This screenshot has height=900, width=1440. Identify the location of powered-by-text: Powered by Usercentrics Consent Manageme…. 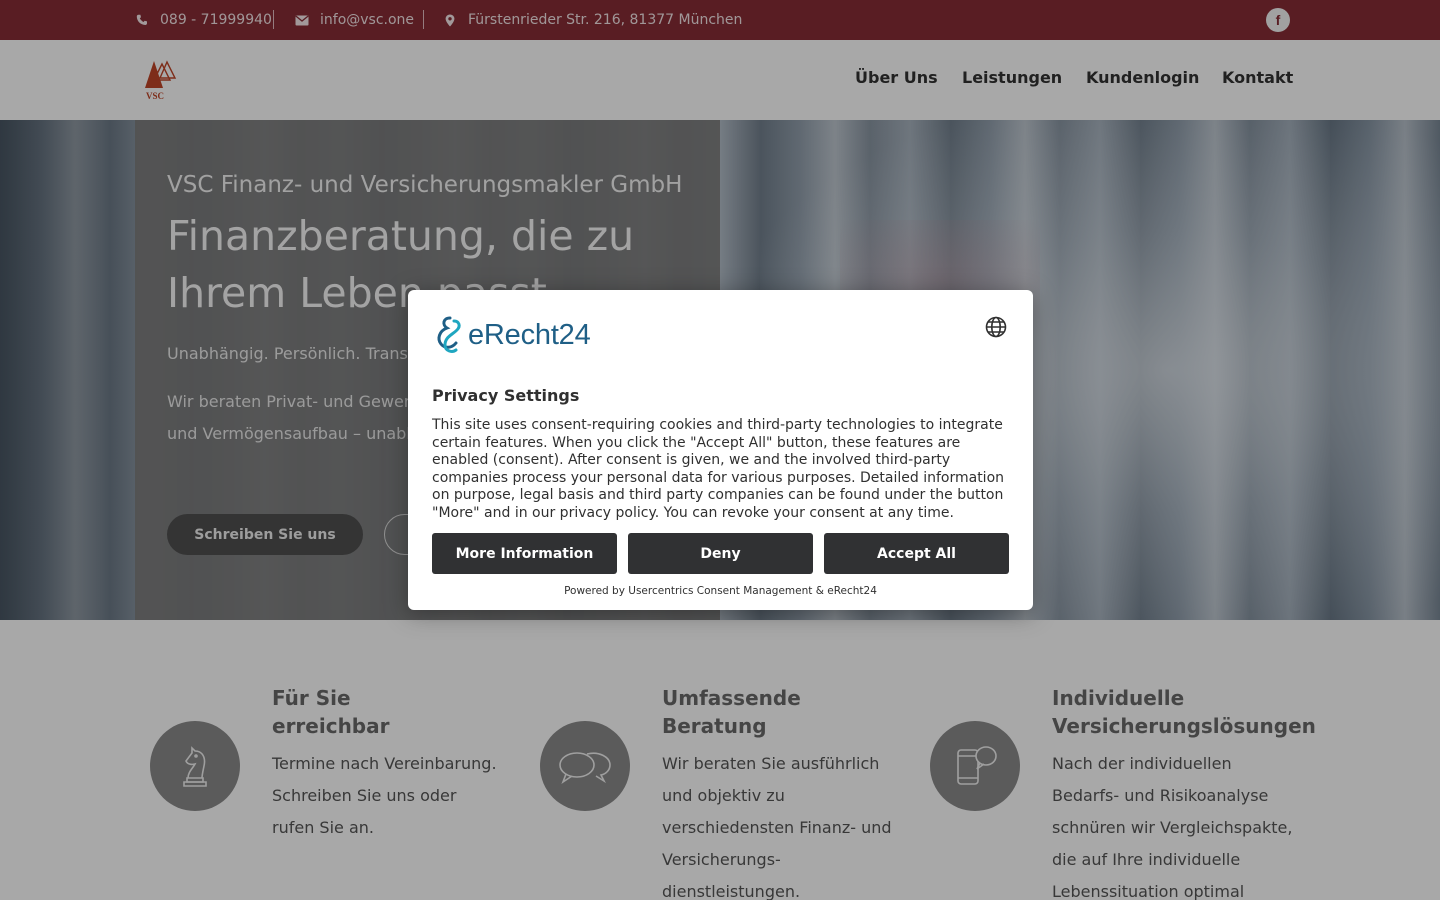
(720, 591).